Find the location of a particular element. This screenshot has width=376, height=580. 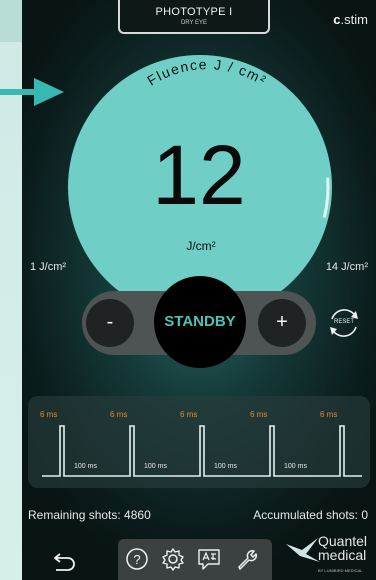

remaining-shots: Remaining shots: 4860 is located at coordinates (89, 515).